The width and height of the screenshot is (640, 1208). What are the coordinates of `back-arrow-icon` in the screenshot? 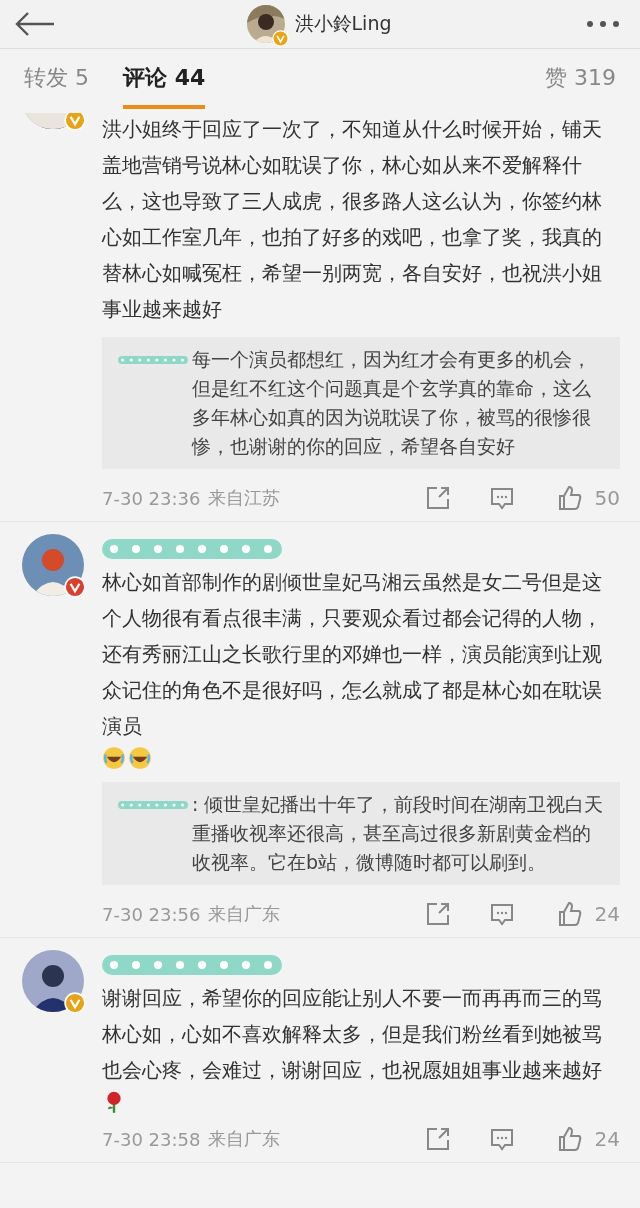 It's located at (35, 24).